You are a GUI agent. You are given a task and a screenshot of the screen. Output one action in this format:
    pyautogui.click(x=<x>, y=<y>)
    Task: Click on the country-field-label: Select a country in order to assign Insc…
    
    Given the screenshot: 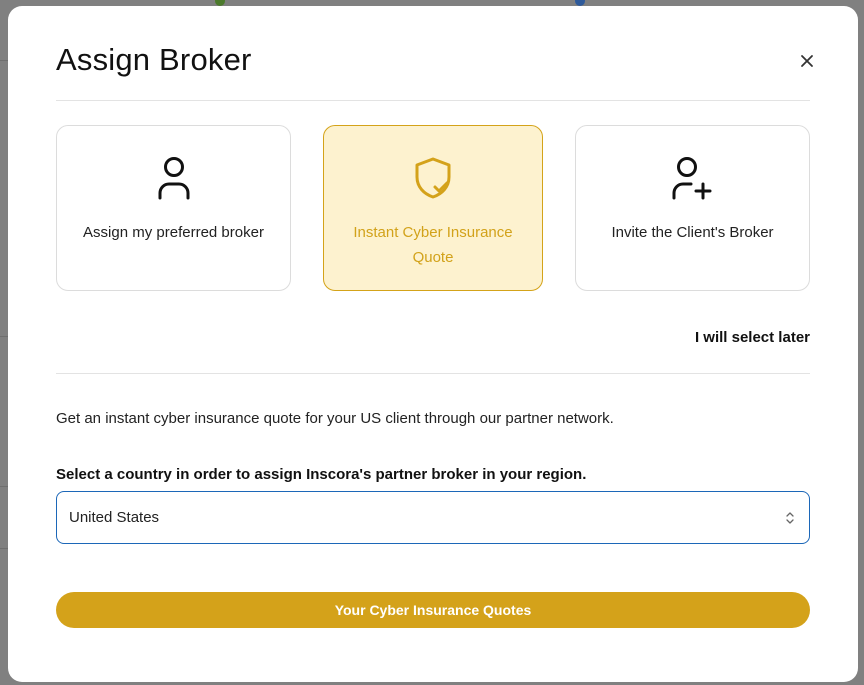 What is the action you would take?
    pyautogui.click(x=321, y=474)
    